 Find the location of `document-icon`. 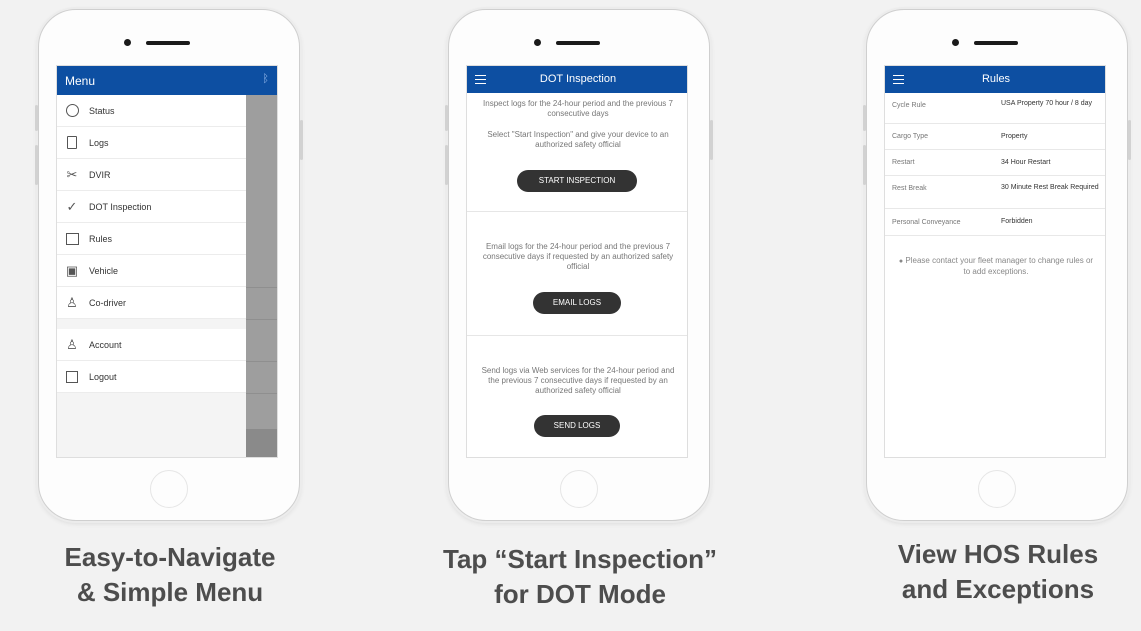

document-icon is located at coordinates (72, 143).